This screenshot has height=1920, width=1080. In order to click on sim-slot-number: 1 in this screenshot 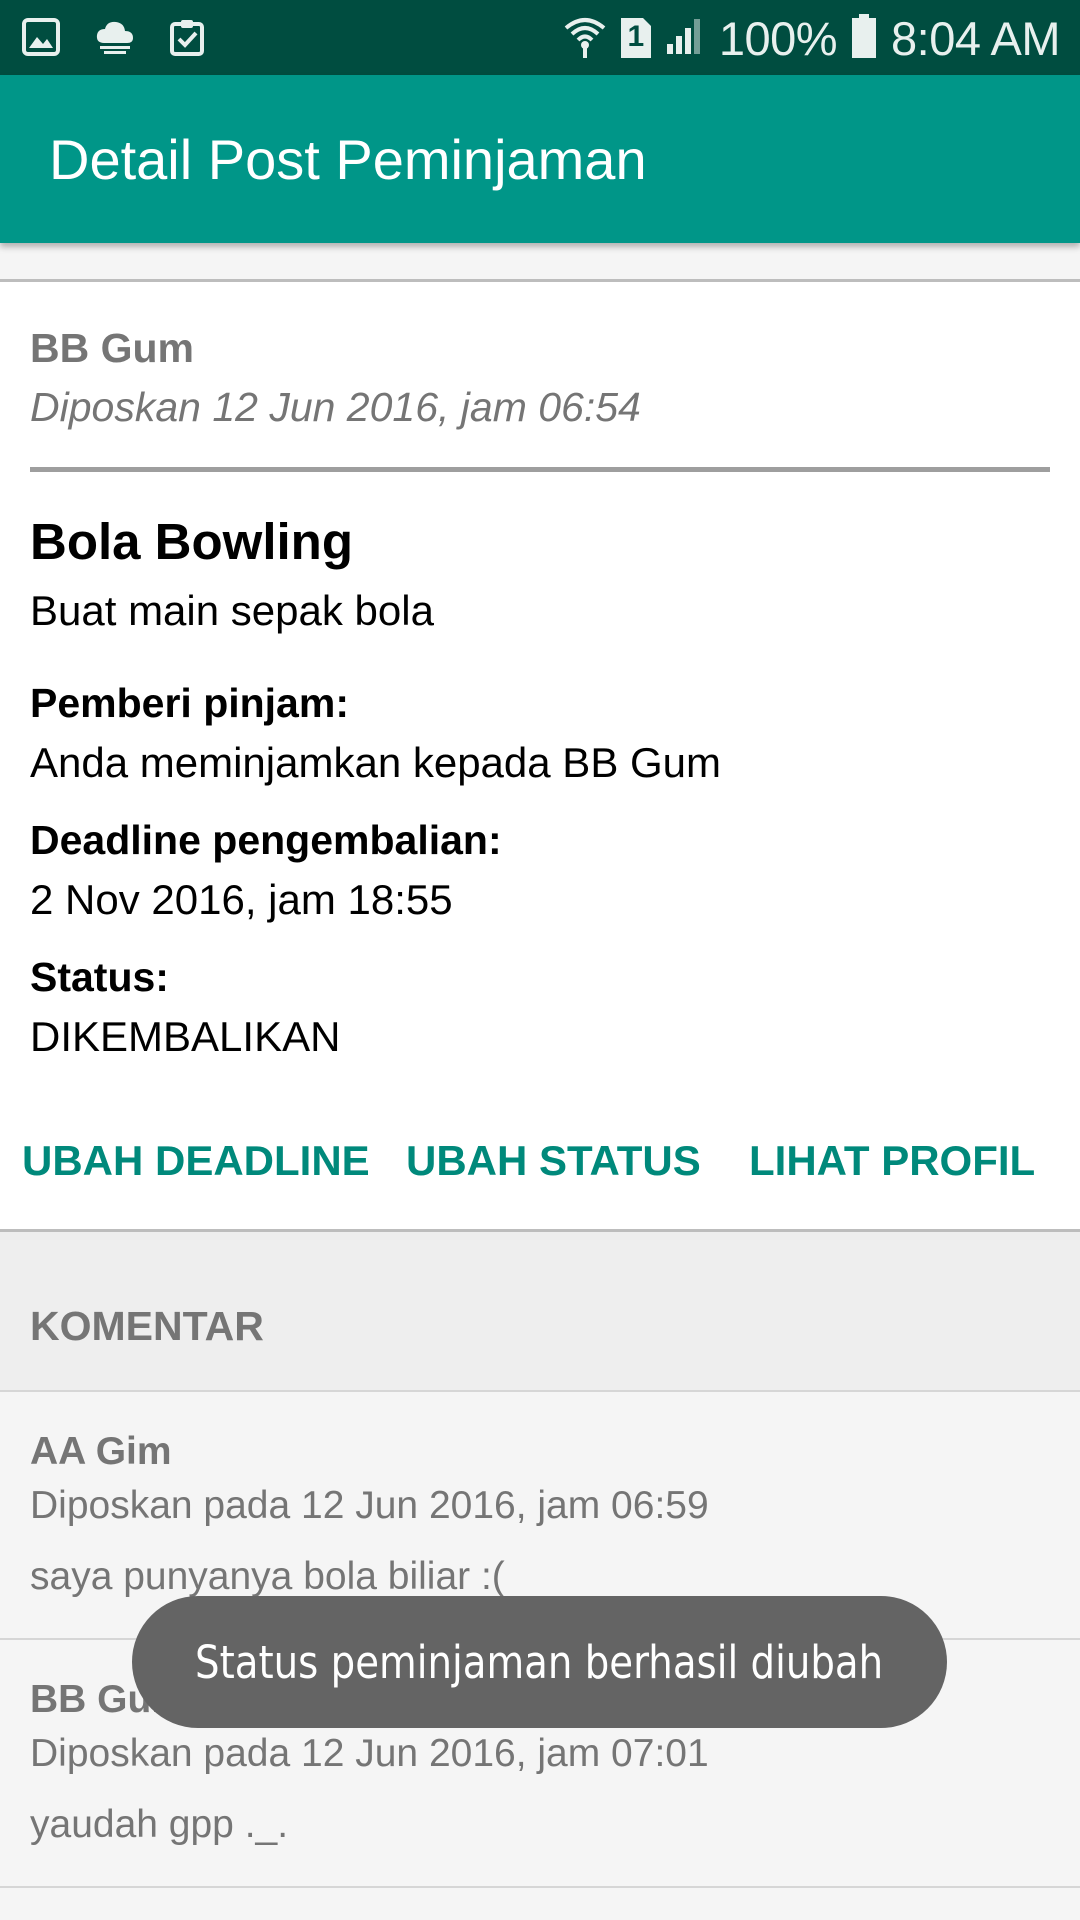, I will do `click(636, 36)`.